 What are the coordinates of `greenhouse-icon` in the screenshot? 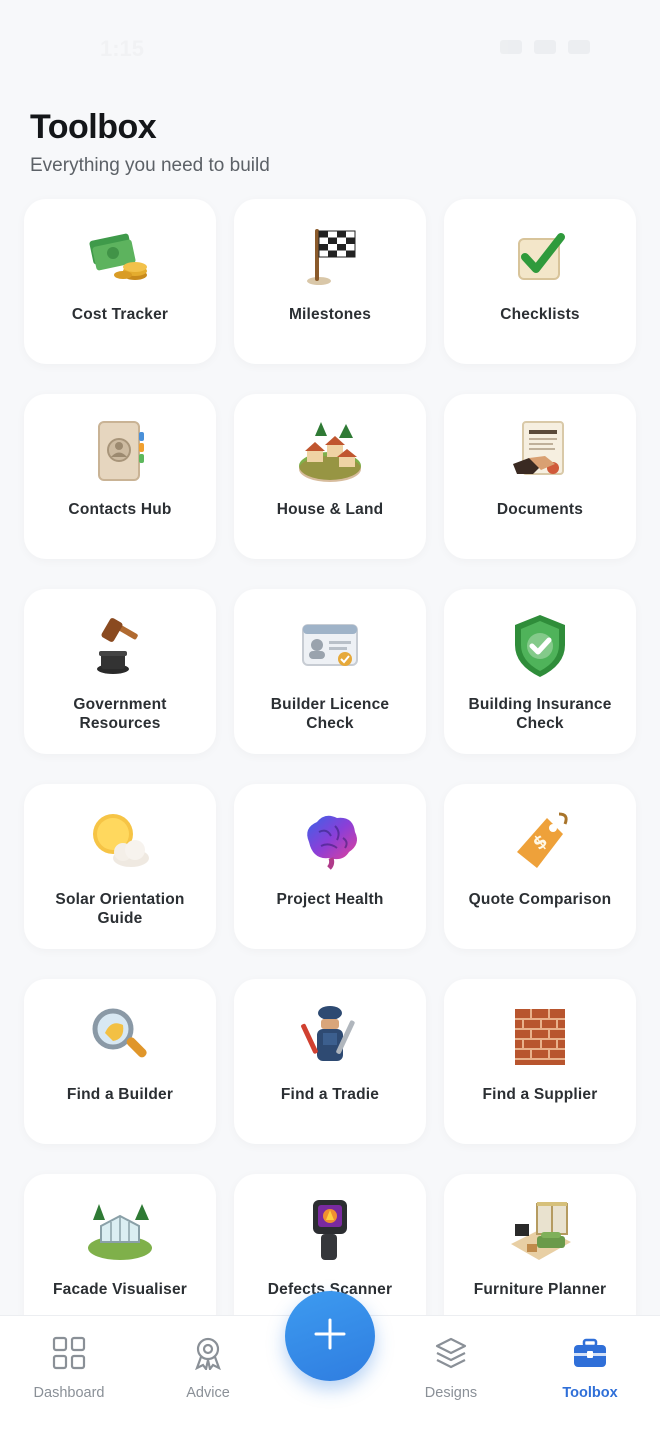 It's located at (120, 1231).